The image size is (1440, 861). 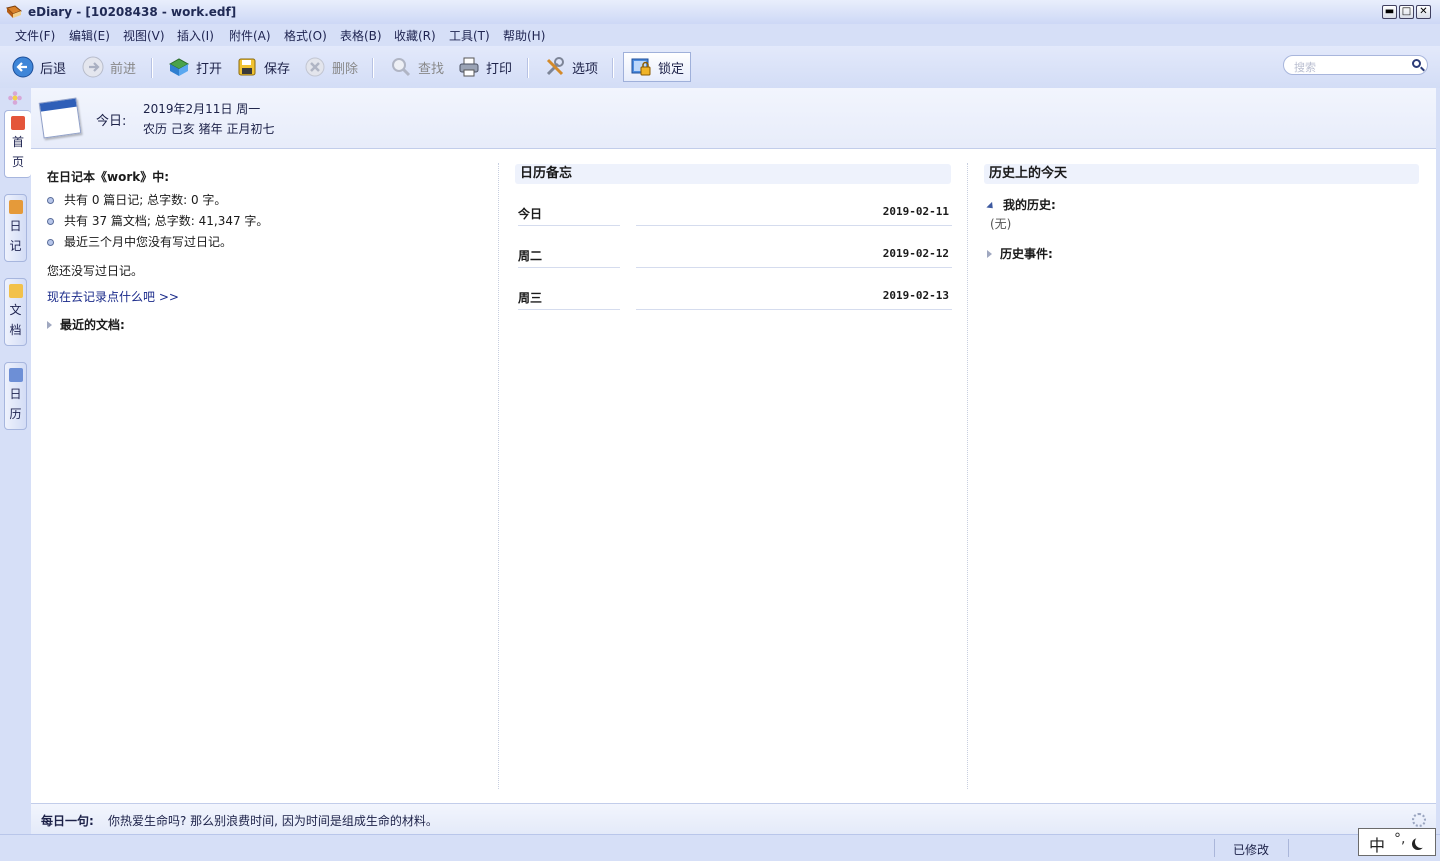 I want to click on lock-label: 锁定, so click(x=671, y=69).